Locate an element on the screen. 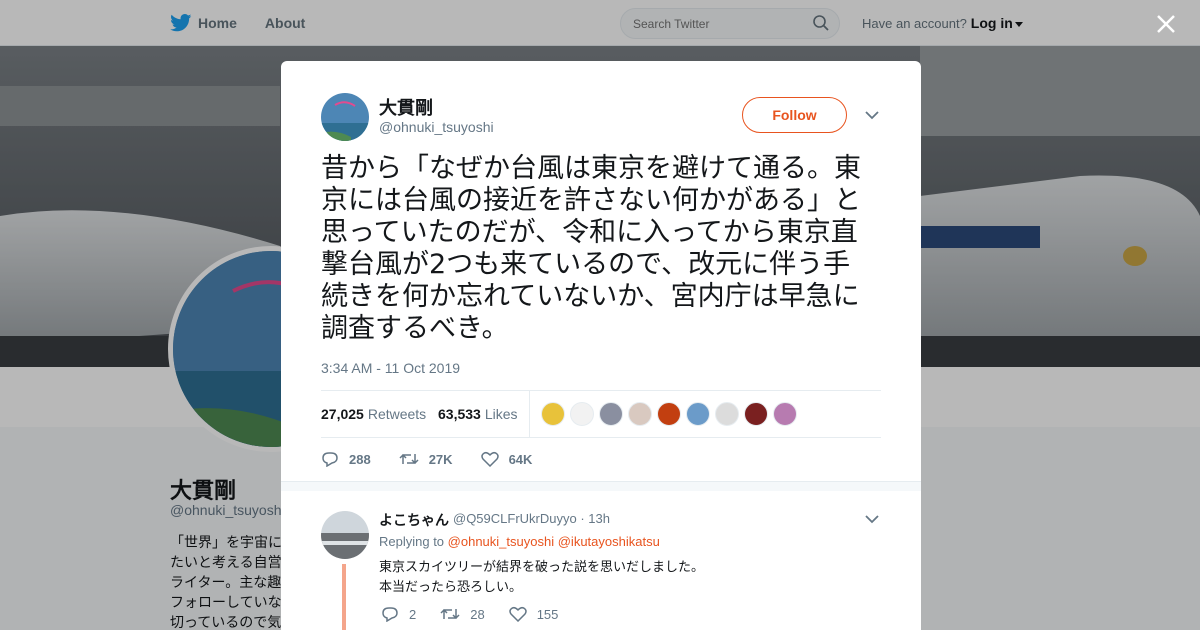 The width and height of the screenshot is (1200, 630). retweets-stat: 27,025 Retweets is located at coordinates (373, 414).